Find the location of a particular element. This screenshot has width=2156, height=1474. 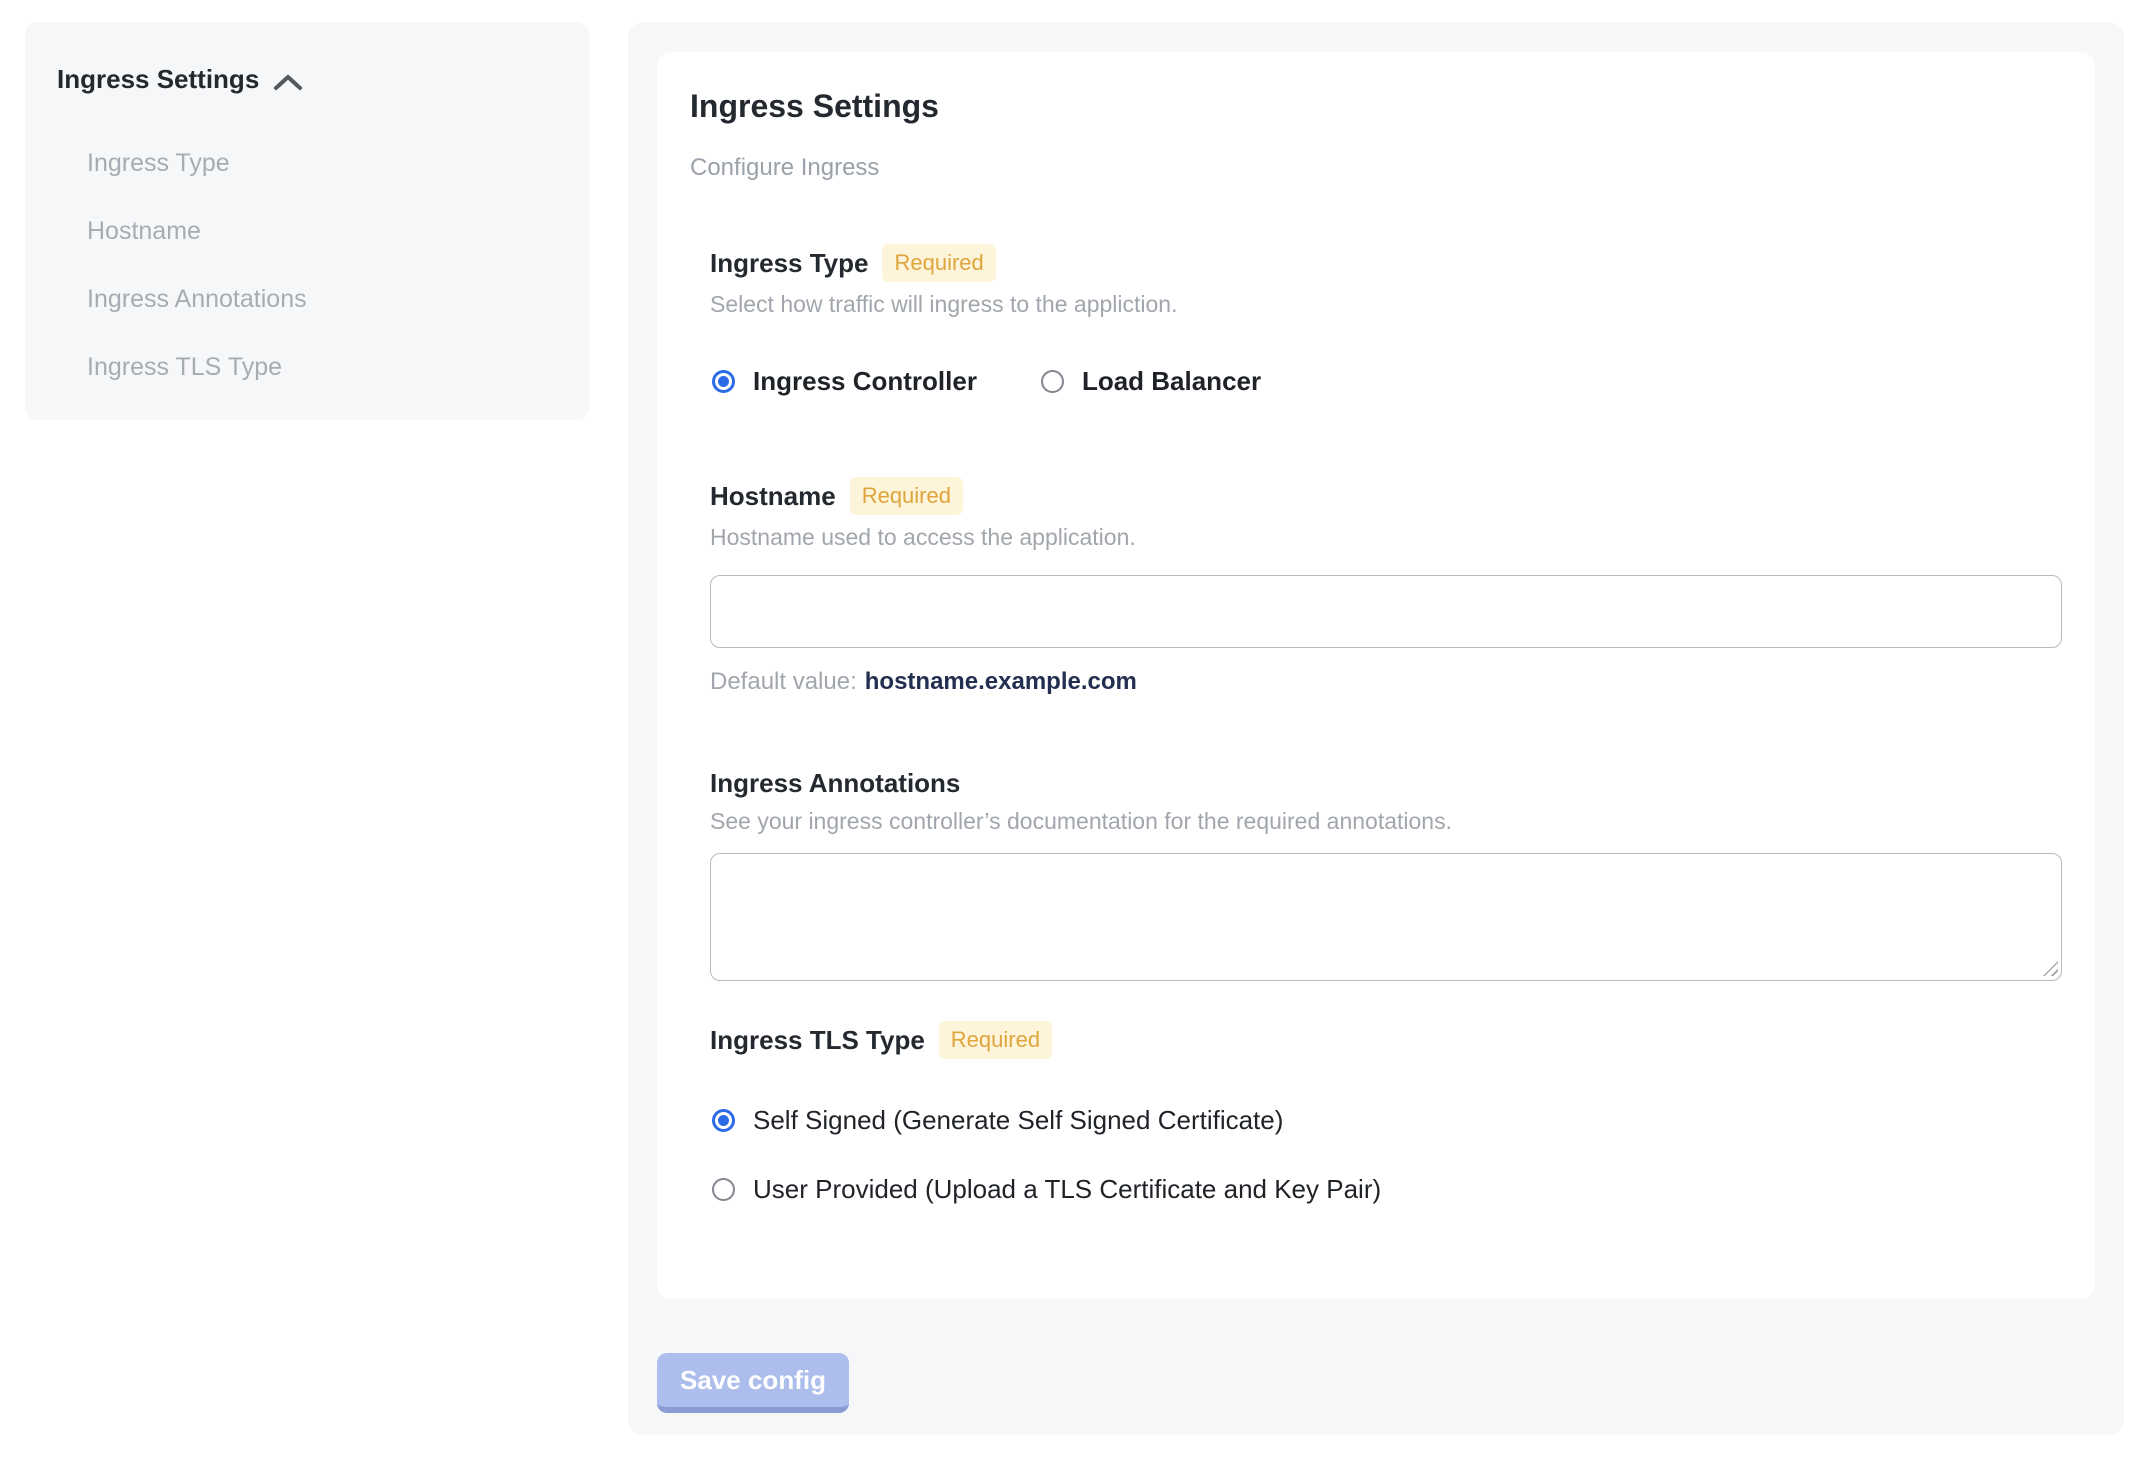

sidebar-item-ingress-tls-type: Ingress TLS Type is located at coordinates (326, 367).